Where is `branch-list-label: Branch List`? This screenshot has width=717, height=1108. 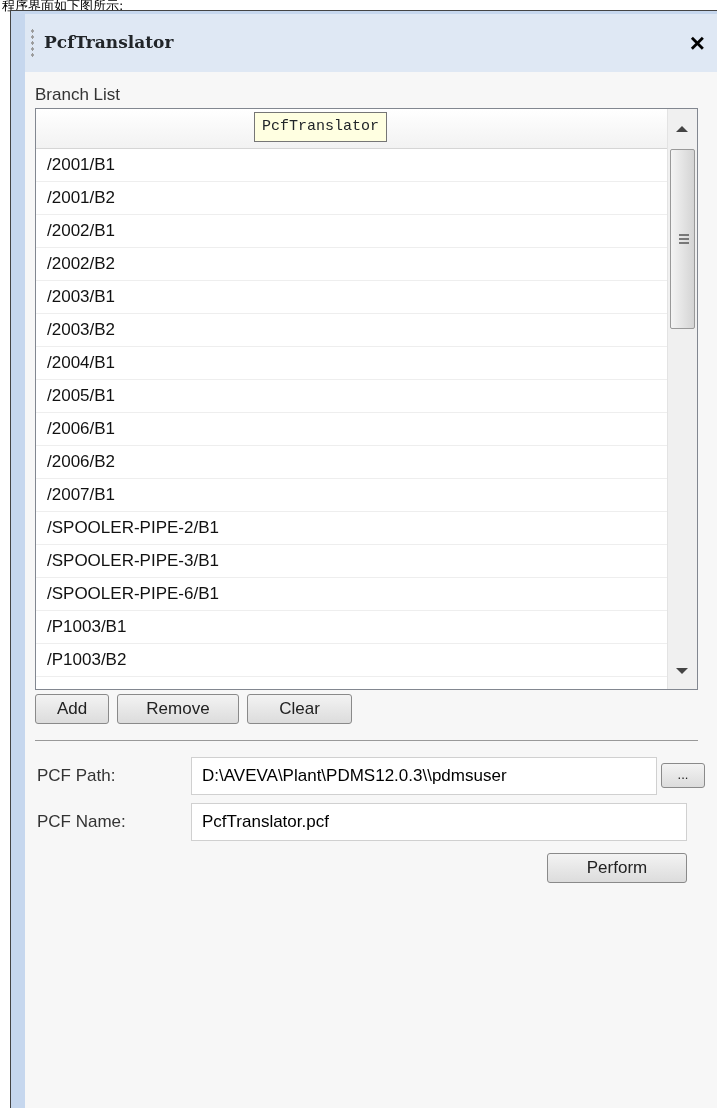
branch-list-label: Branch List is located at coordinates (78, 95).